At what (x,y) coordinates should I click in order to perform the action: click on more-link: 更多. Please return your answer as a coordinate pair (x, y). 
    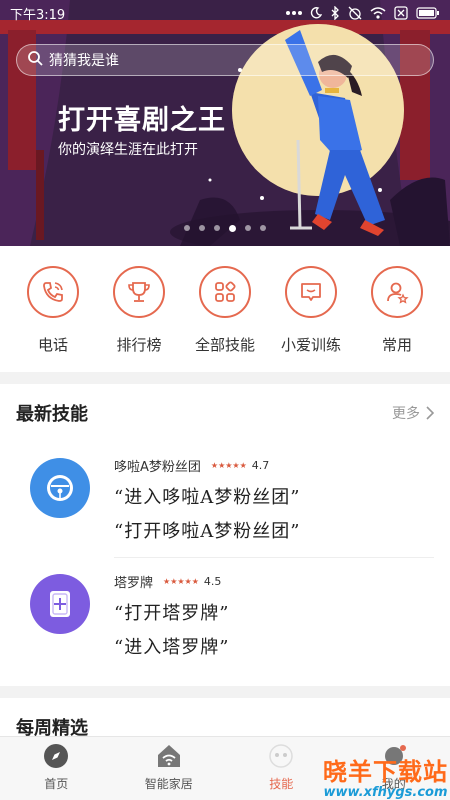
    Looking at the image, I should click on (413, 413).